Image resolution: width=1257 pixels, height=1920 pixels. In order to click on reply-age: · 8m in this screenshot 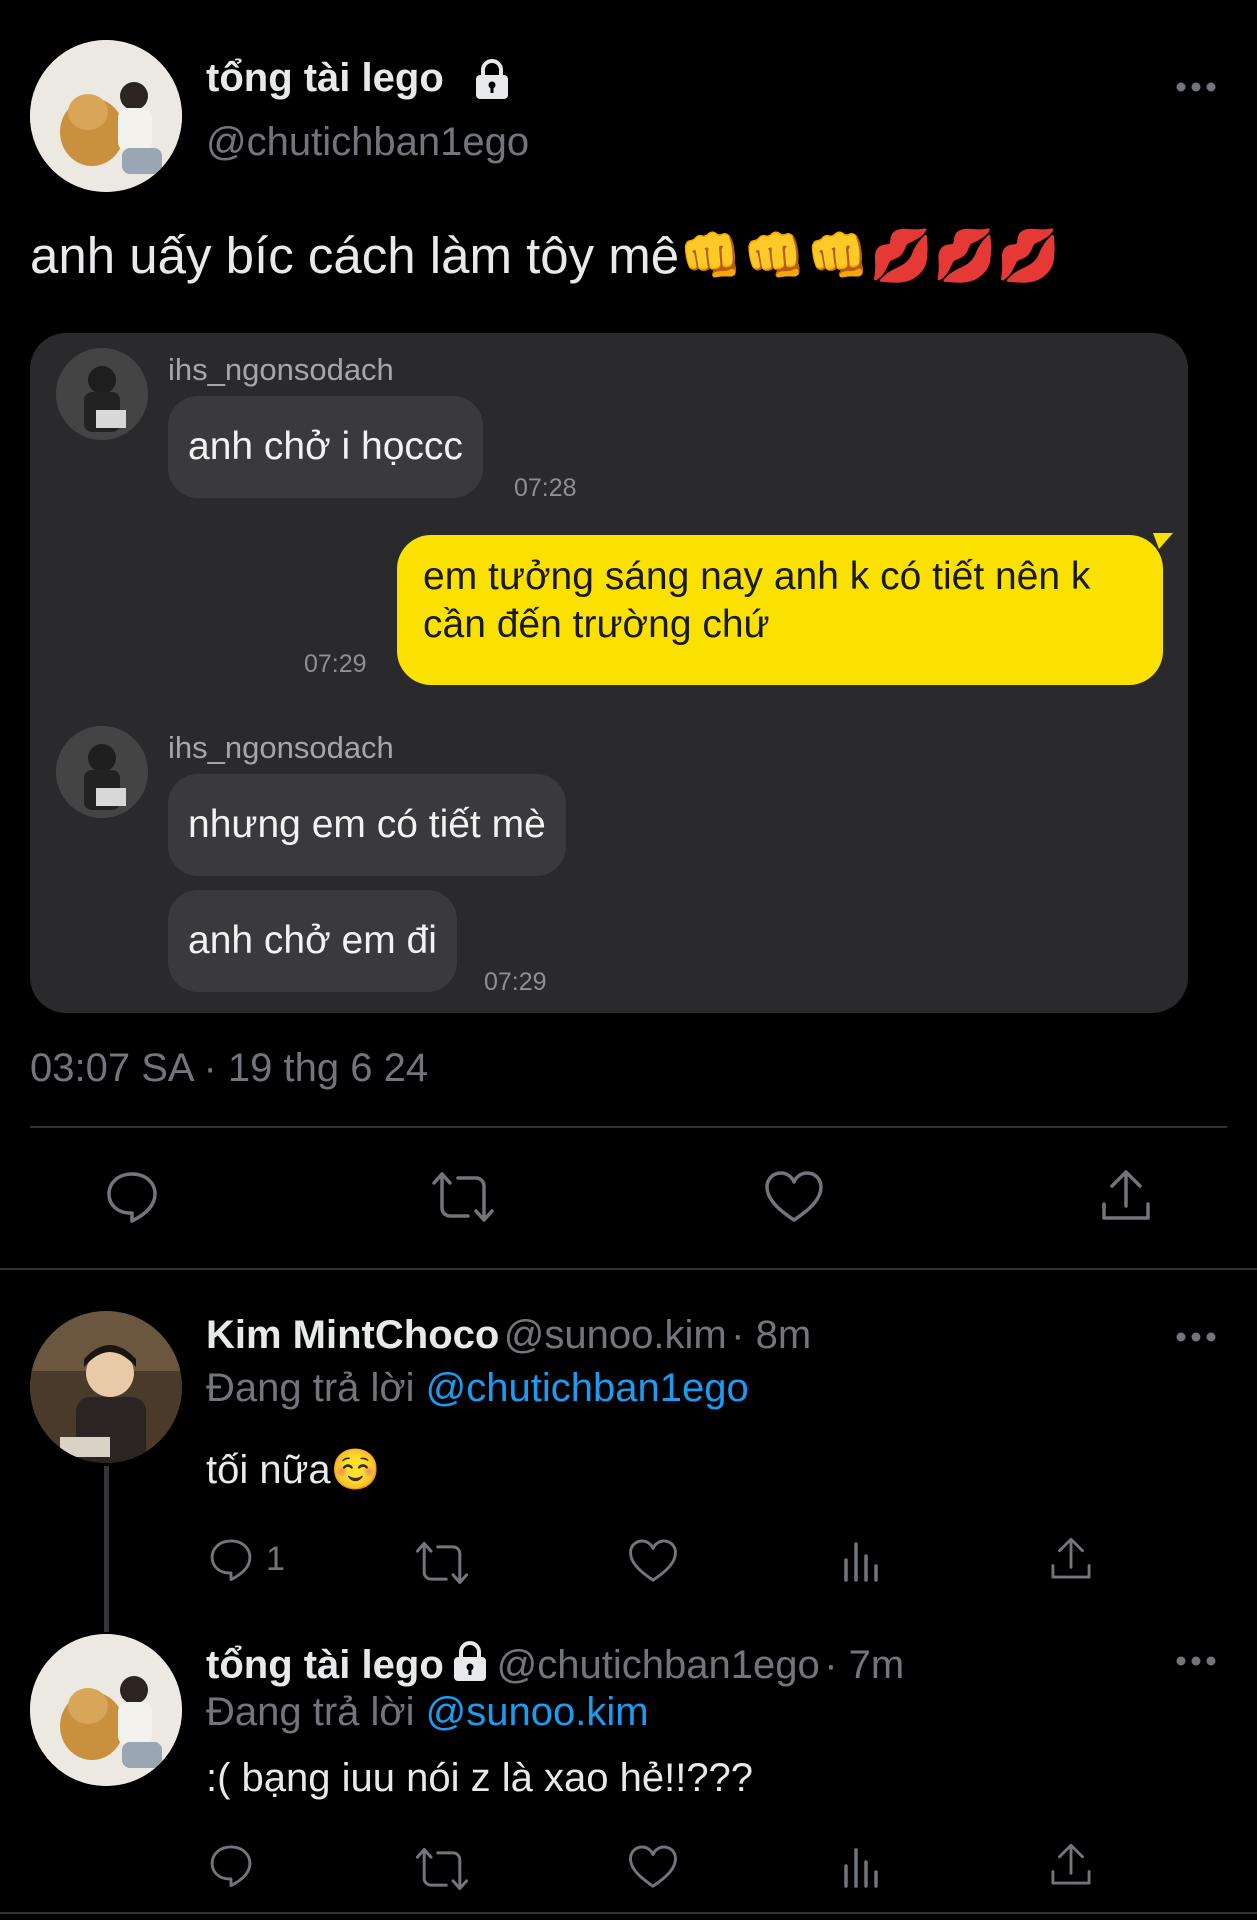, I will do `click(771, 1335)`.